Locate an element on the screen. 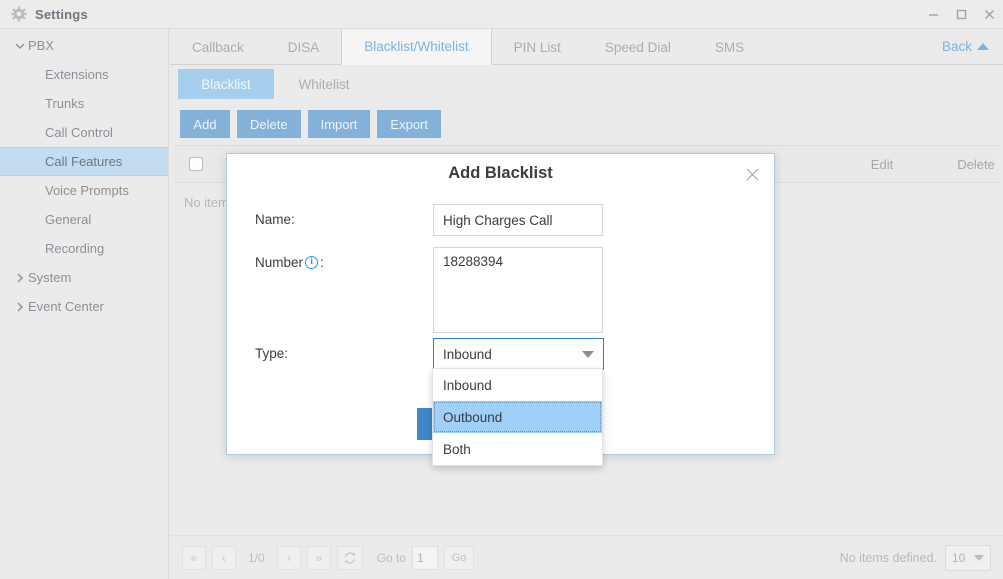  type-select-value: Inbound is located at coordinates (467, 354).